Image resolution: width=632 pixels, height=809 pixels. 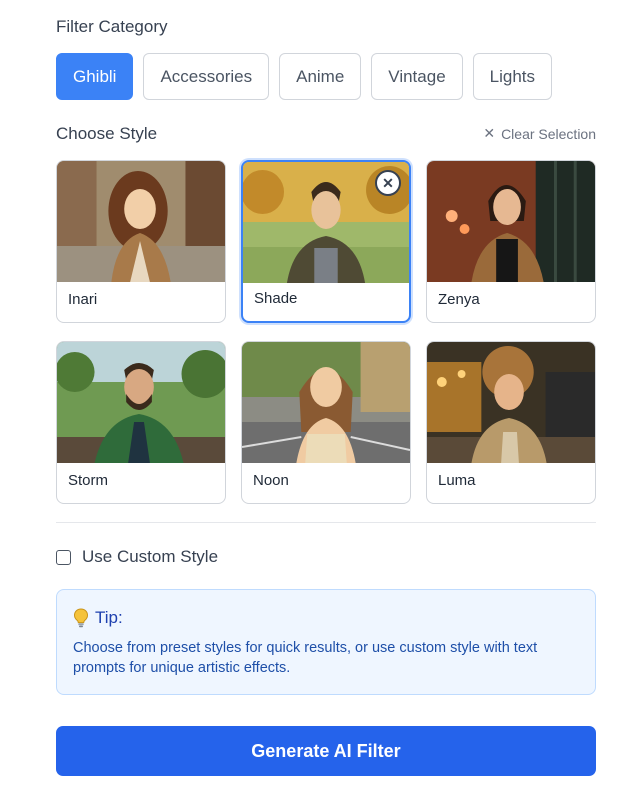 I want to click on filter-category-title: Filter Category, so click(x=112, y=26).